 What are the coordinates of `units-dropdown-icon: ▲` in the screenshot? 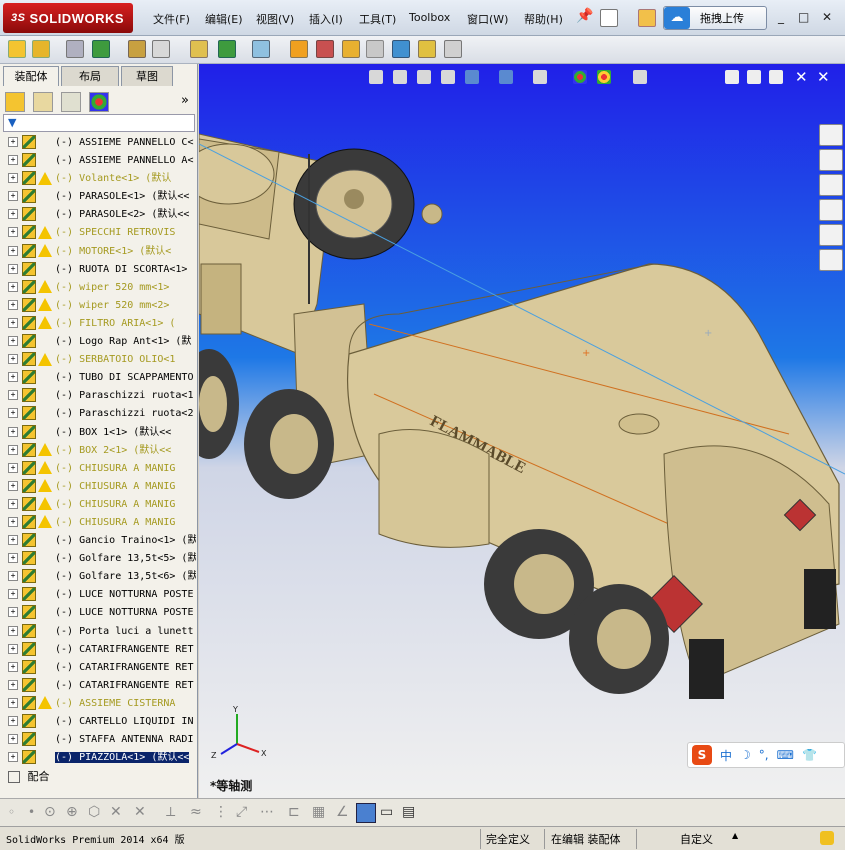 It's located at (735, 835).